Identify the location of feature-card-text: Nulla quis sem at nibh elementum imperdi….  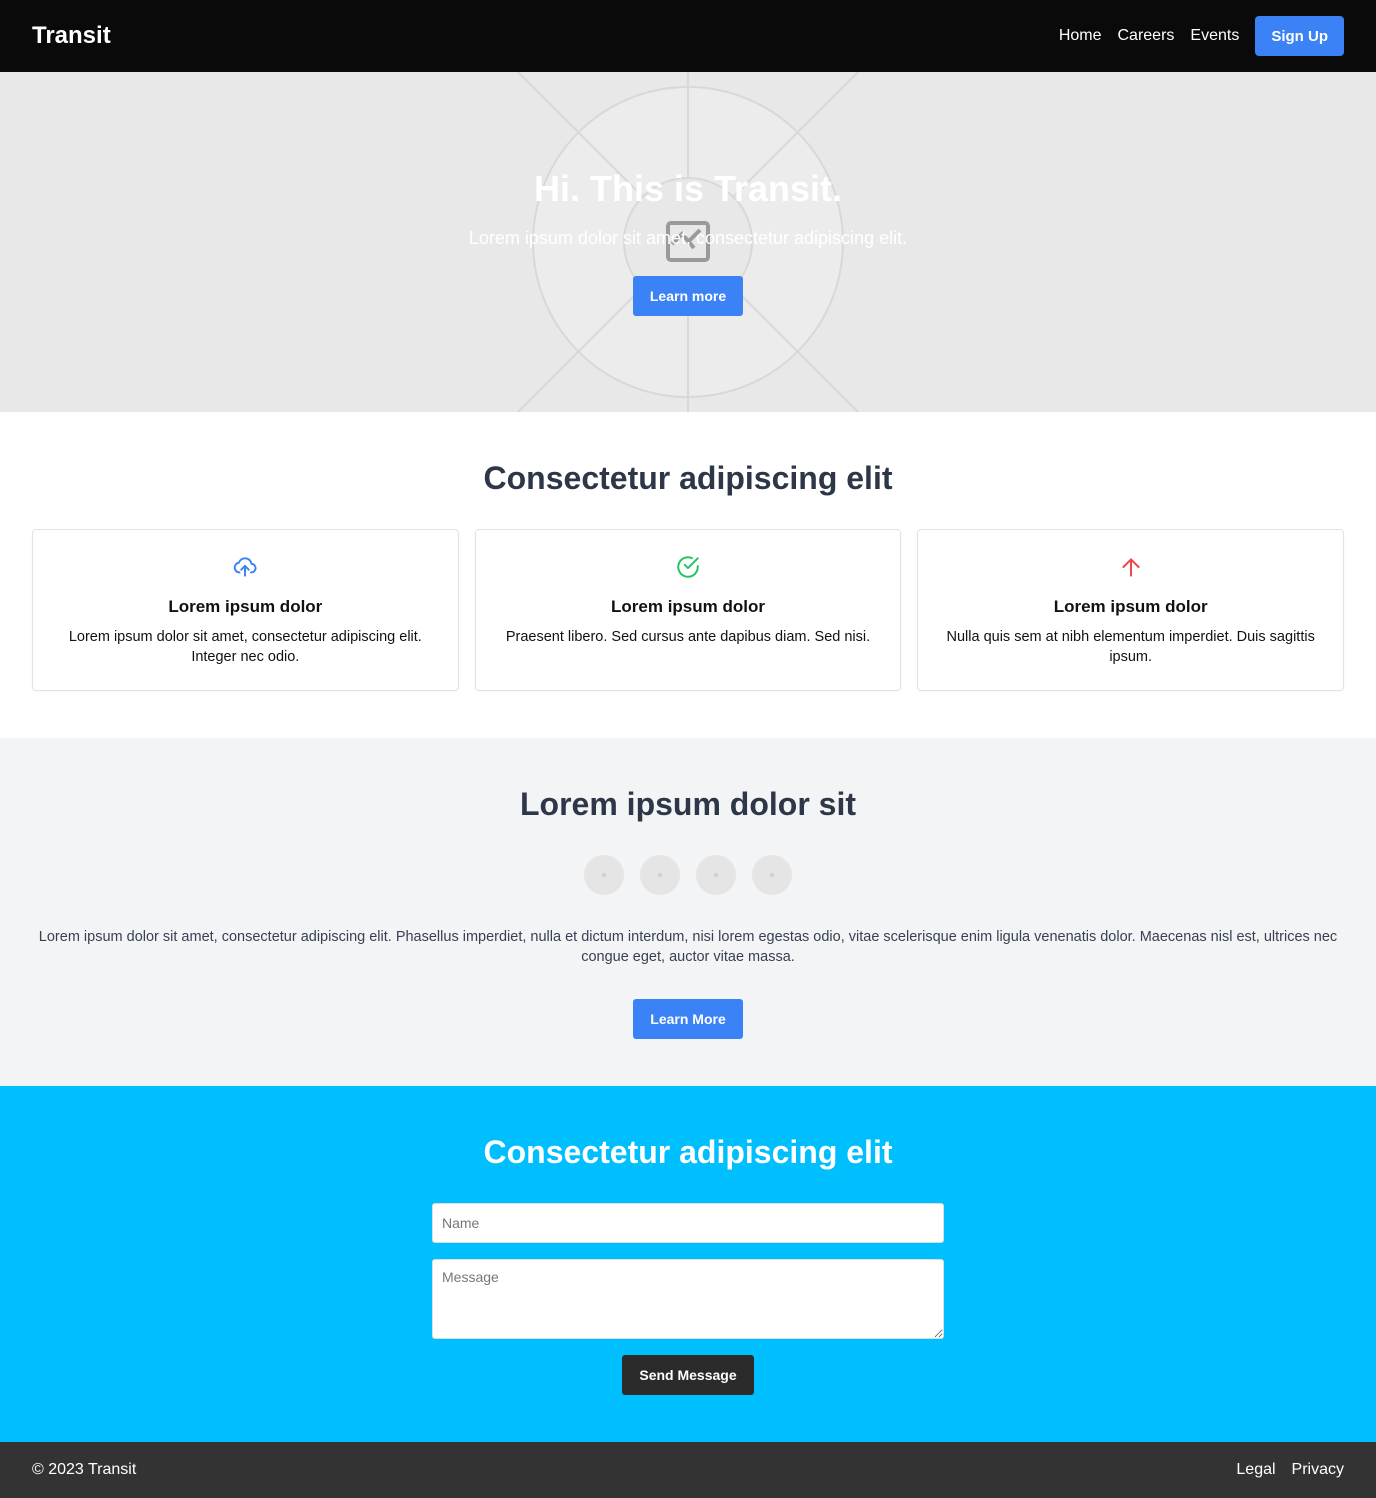
(1130, 647).